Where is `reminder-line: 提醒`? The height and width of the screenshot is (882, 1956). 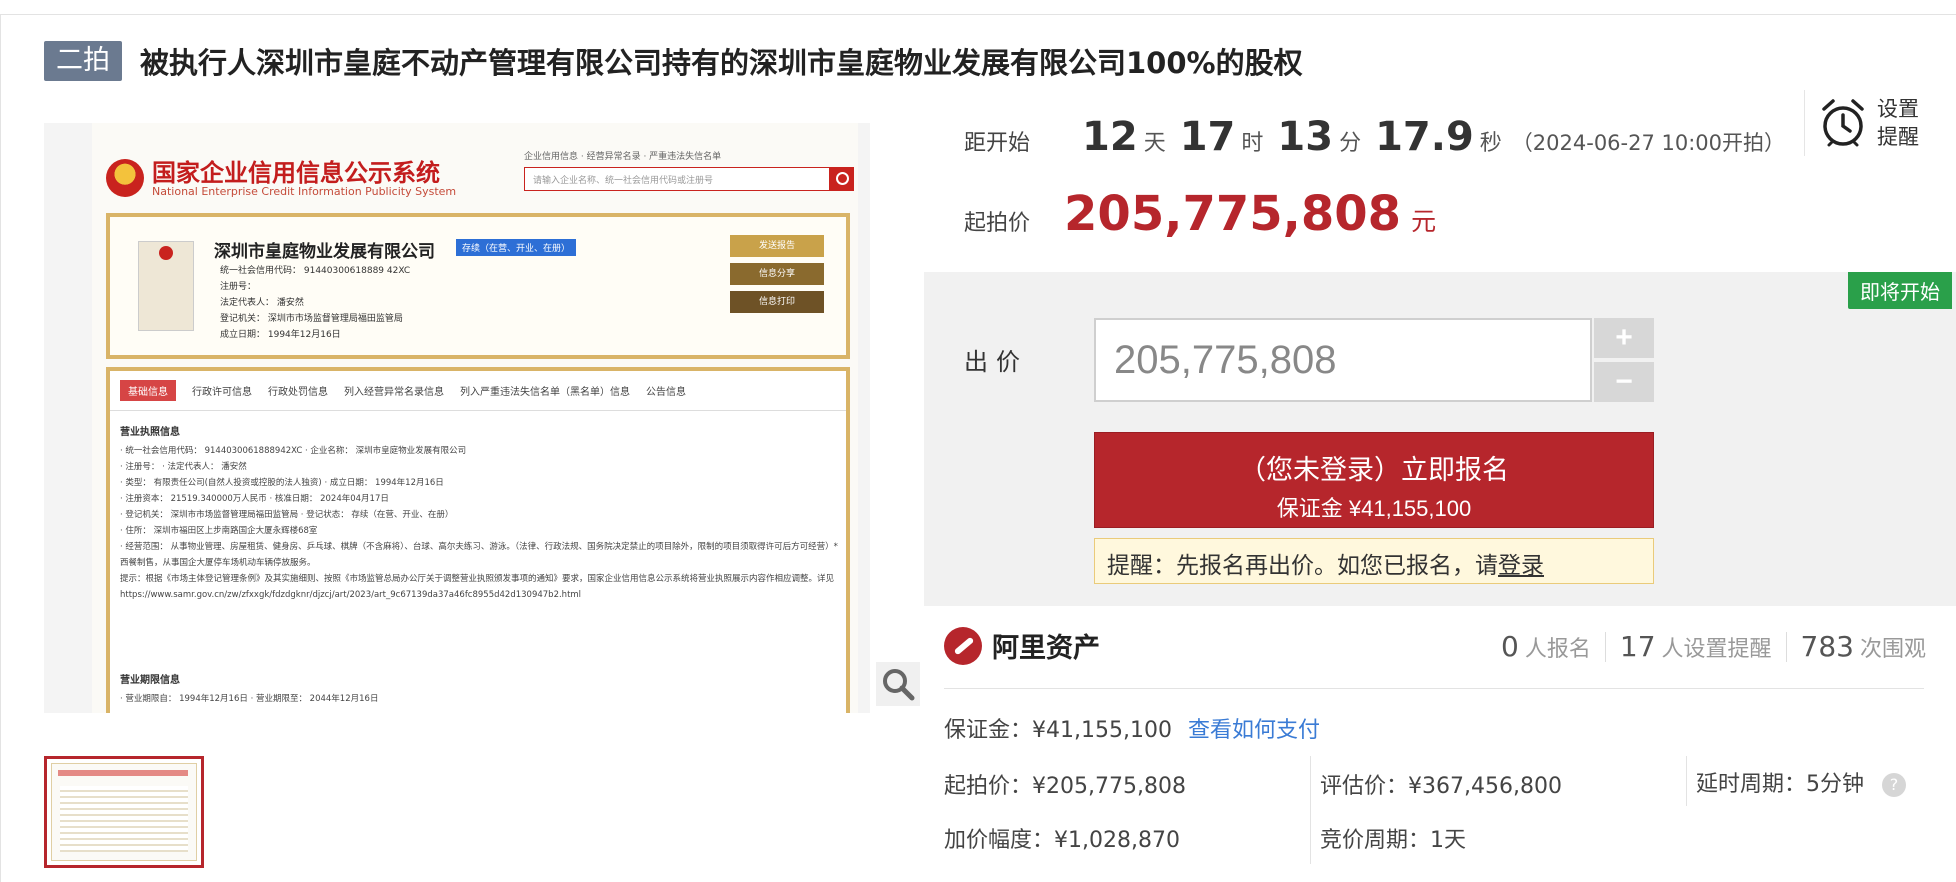
reminder-line: 提醒 is located at coordinates (1898, 137).